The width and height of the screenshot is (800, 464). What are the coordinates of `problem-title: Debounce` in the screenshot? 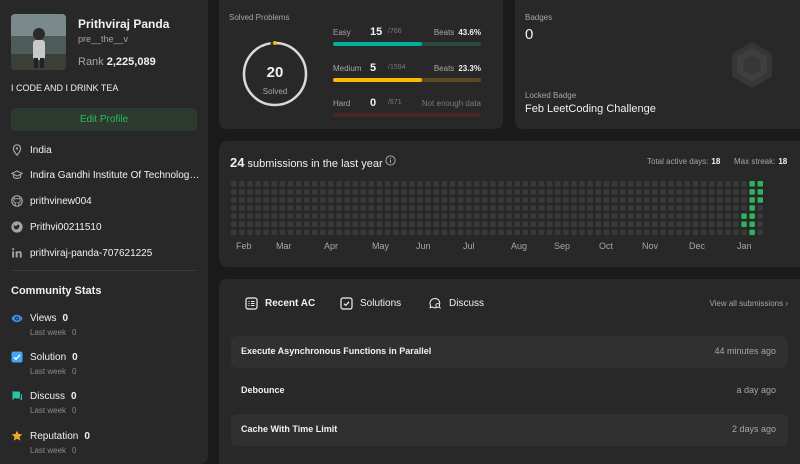 It's located at (263, 390).